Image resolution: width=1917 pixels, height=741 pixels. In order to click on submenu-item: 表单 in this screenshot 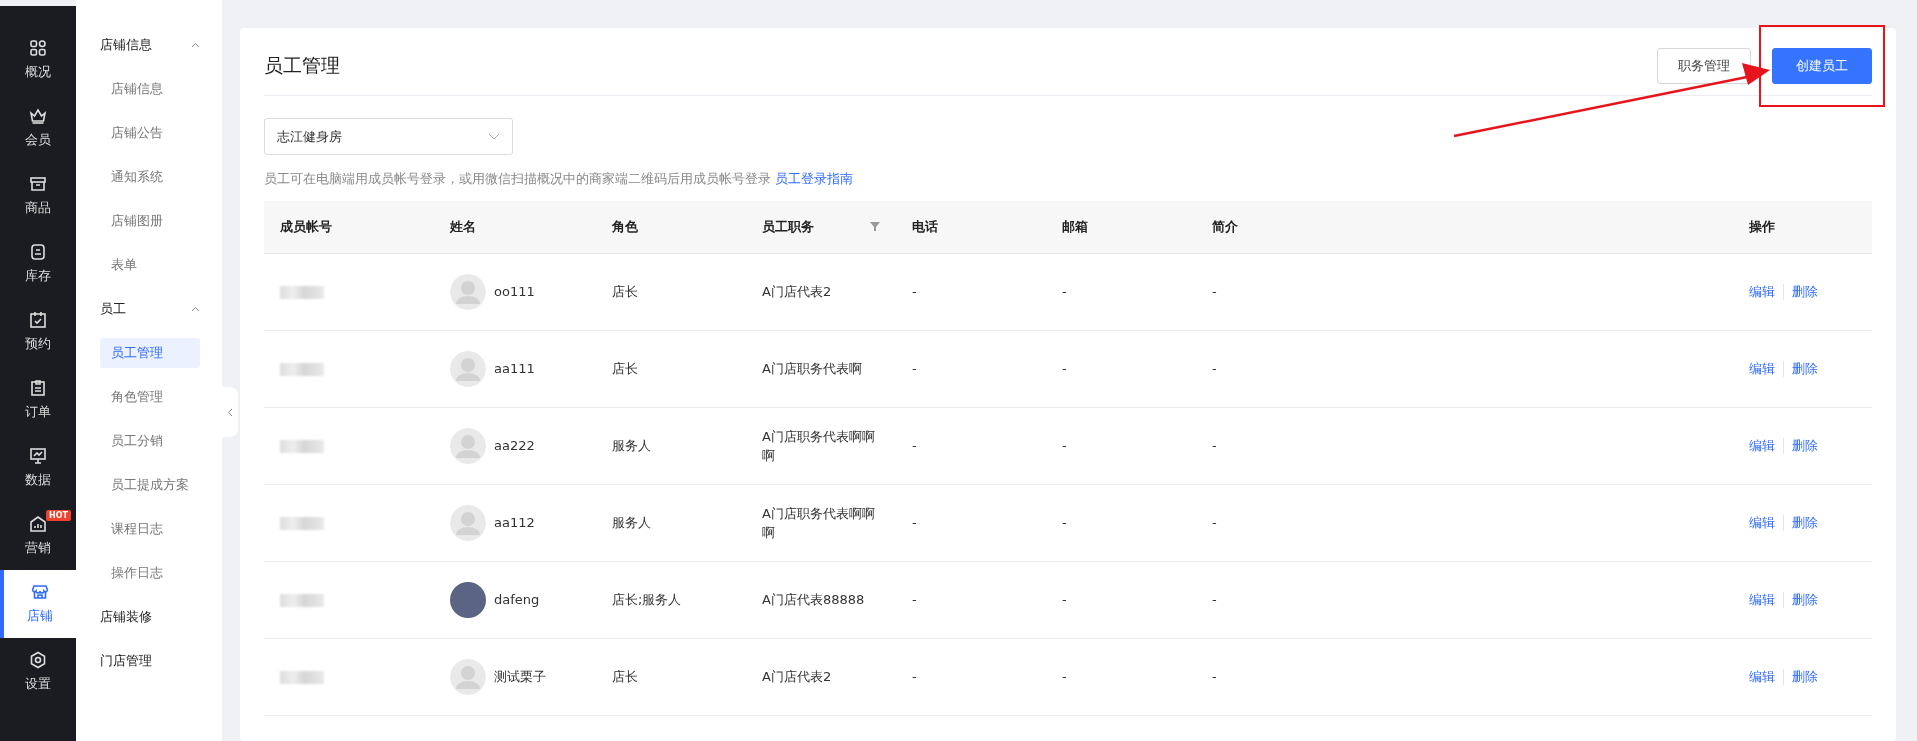, I will do `click(150, 265)`.